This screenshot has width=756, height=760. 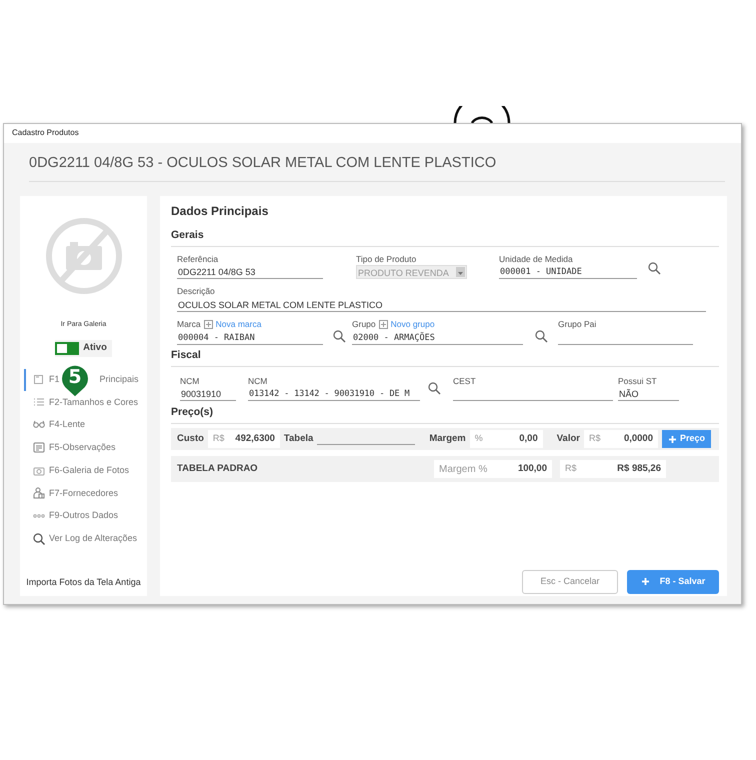 What do you see at coordinates (299, 439) in the screenshot?
I see `field-label: Tabela` at bounding box center [299, 439].